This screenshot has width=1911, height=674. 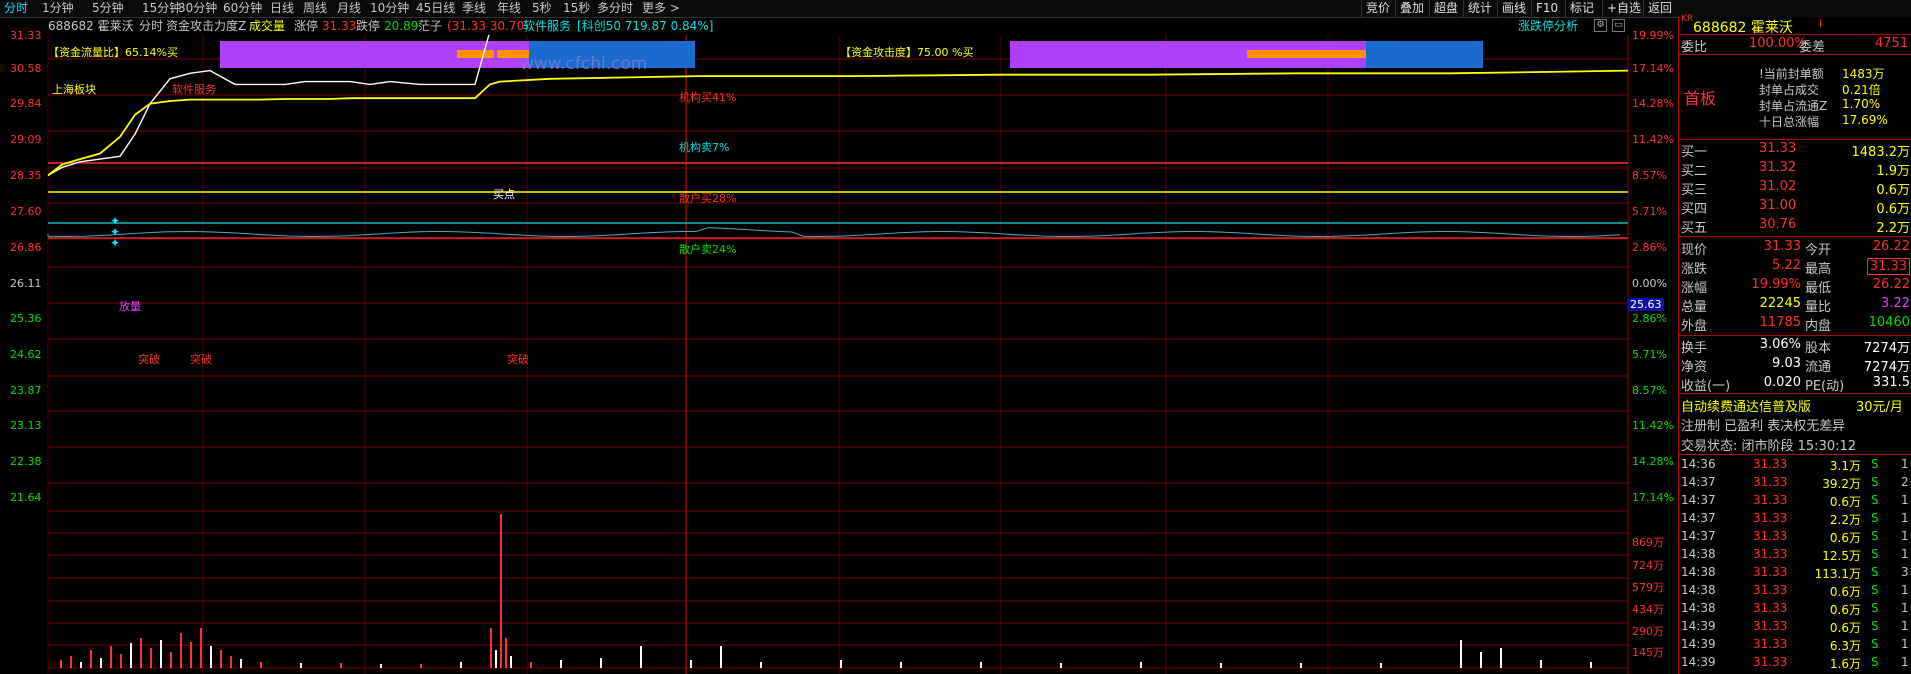 I want to click on tab-day: 日线, so click(x=282, y=8).